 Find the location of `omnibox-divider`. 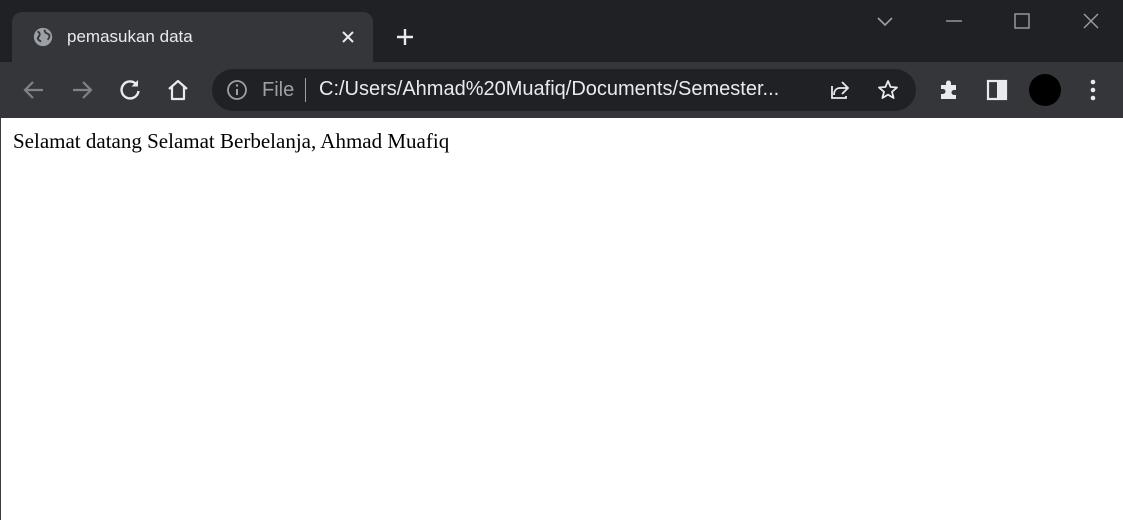

omnibox-divider is located at coordinates (305, 90).